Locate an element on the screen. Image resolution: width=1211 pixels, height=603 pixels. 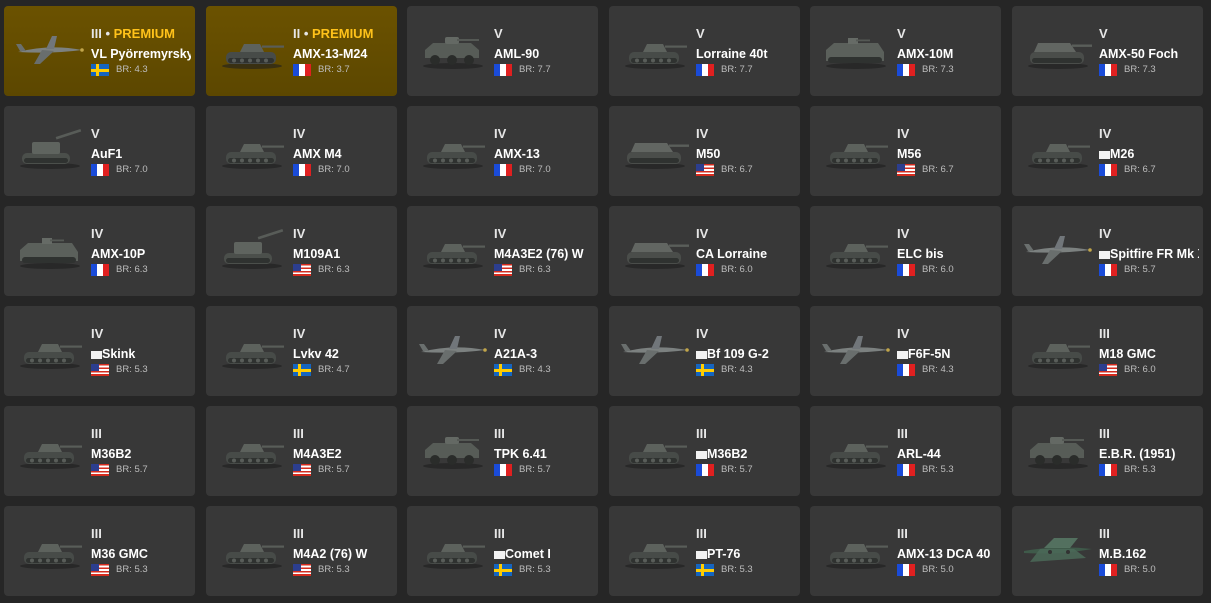
td-icon is located at coordinates (1058, 50).